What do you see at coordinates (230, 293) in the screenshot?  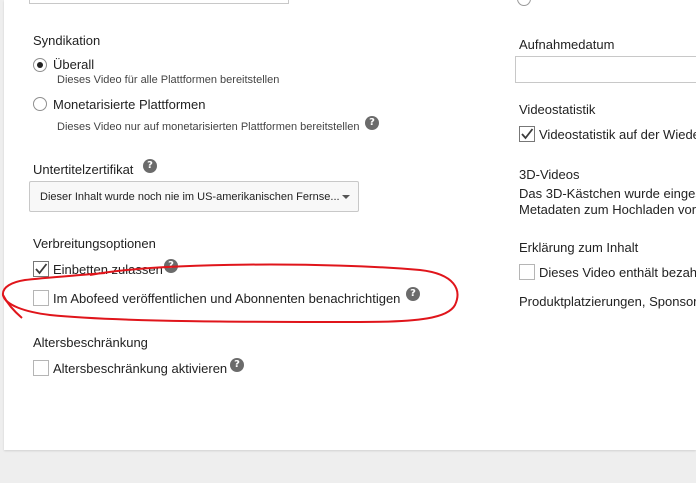 I see `red-annotation-ellipse` at bounding box center [230, 293].